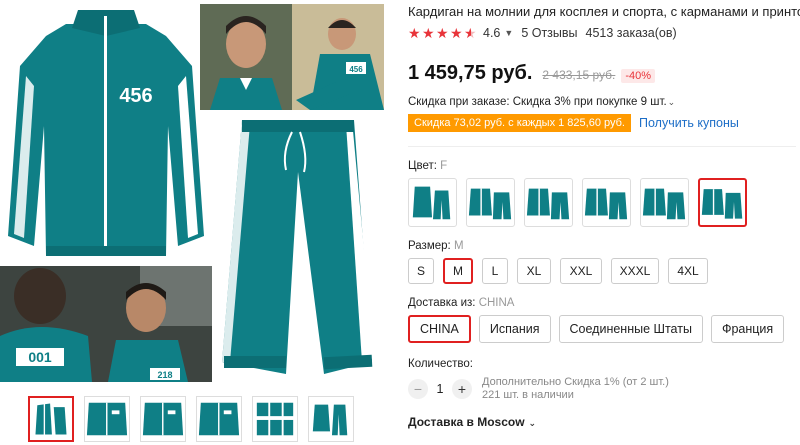 This screenshot has height=445, width=800. Describe the element at coordinates (602, 146) in the screenshot. I see `divider` at that location.